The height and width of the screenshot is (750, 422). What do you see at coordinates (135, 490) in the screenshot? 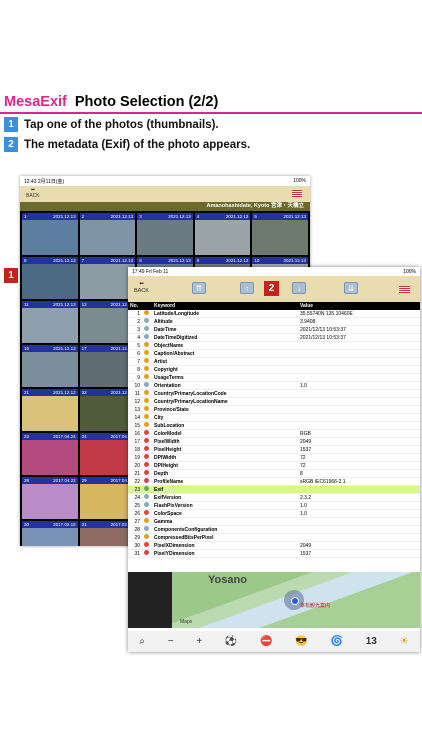
I see `row-number: 23` at bounding box center [135, 490].